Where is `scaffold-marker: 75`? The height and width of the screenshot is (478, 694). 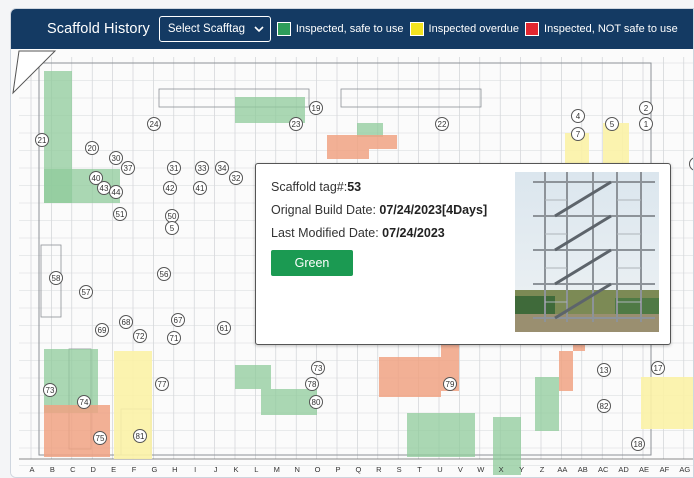
scaffold-marker: 75 is located at coordinates (100, 438).